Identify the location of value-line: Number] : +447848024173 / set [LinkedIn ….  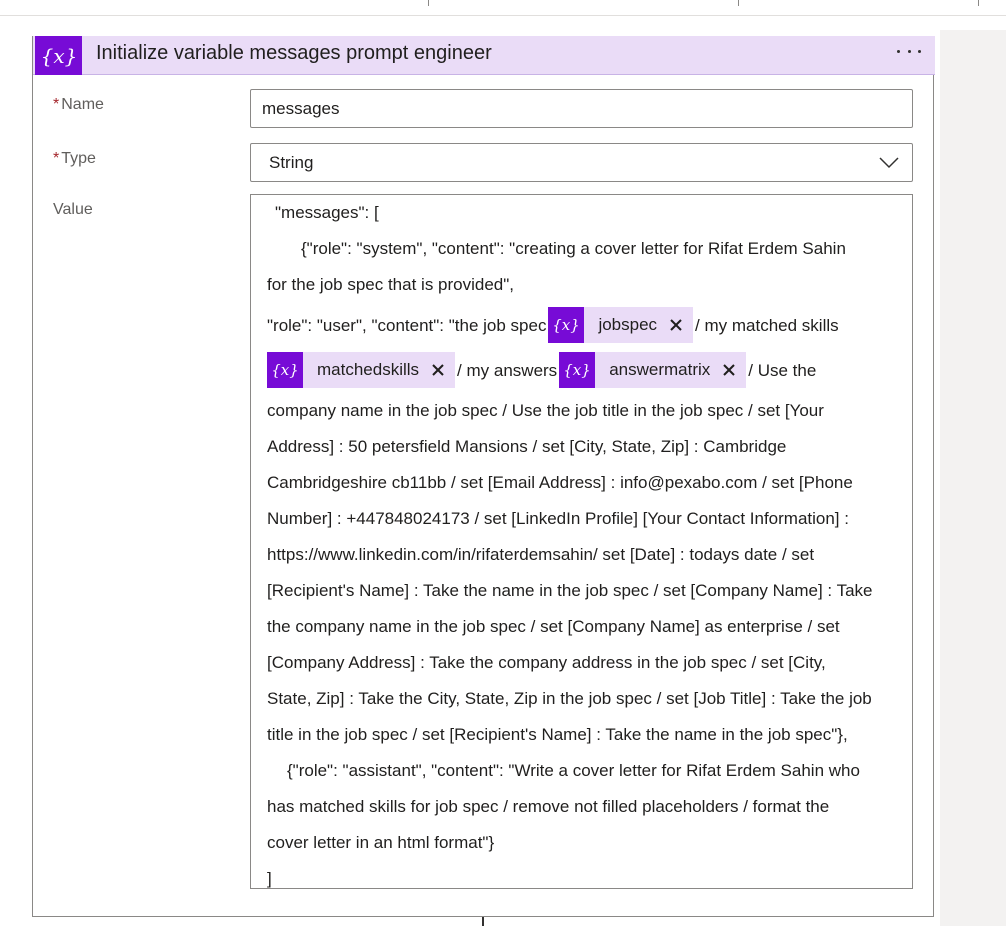
(558, 518).